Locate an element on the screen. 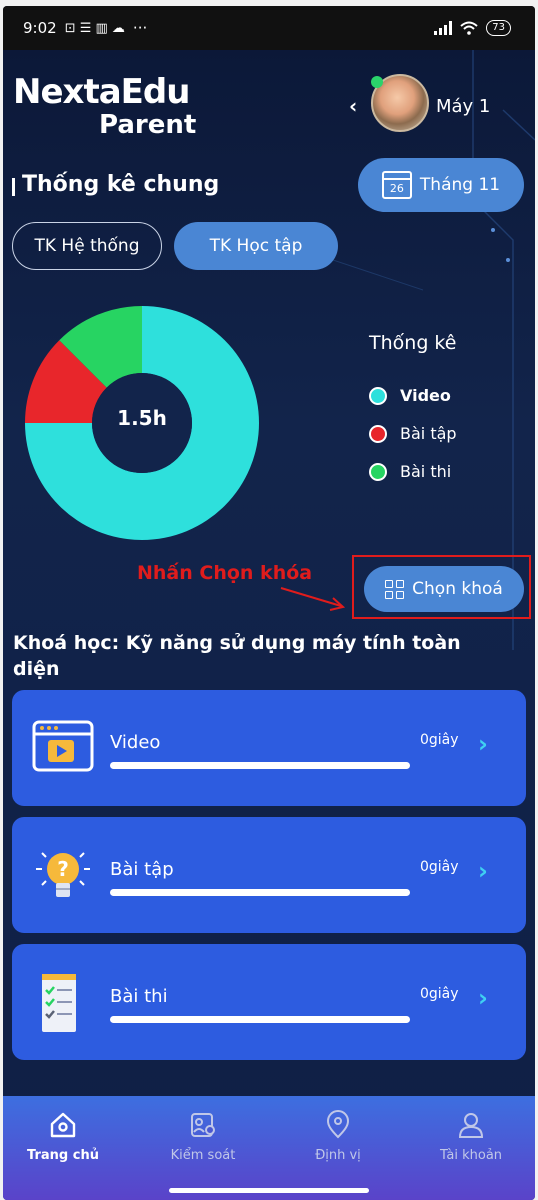  tab-system-stats: TK Hệ thống is located at coordinates (87, 246).